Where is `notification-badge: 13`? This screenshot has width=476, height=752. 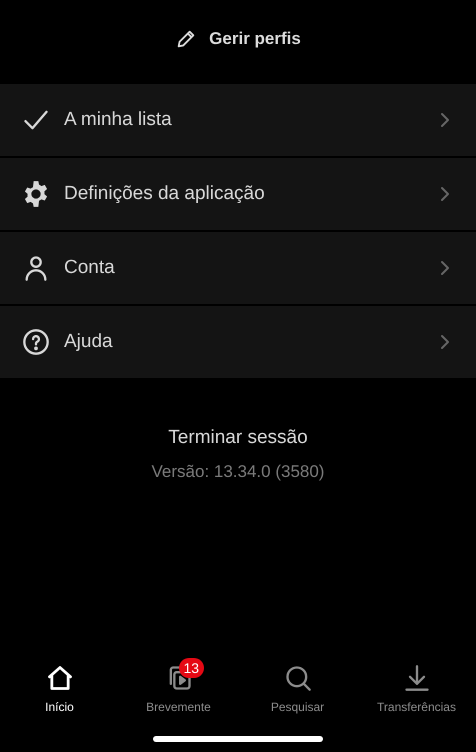
notification-badge: 13 is located at coordinates (191, 668).